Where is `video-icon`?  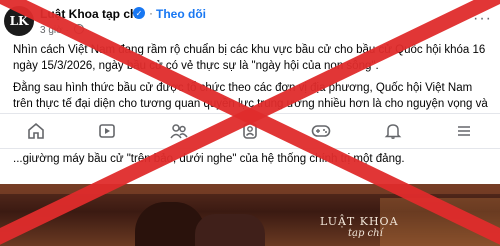
video-icon is located at coordinates (107, 131).